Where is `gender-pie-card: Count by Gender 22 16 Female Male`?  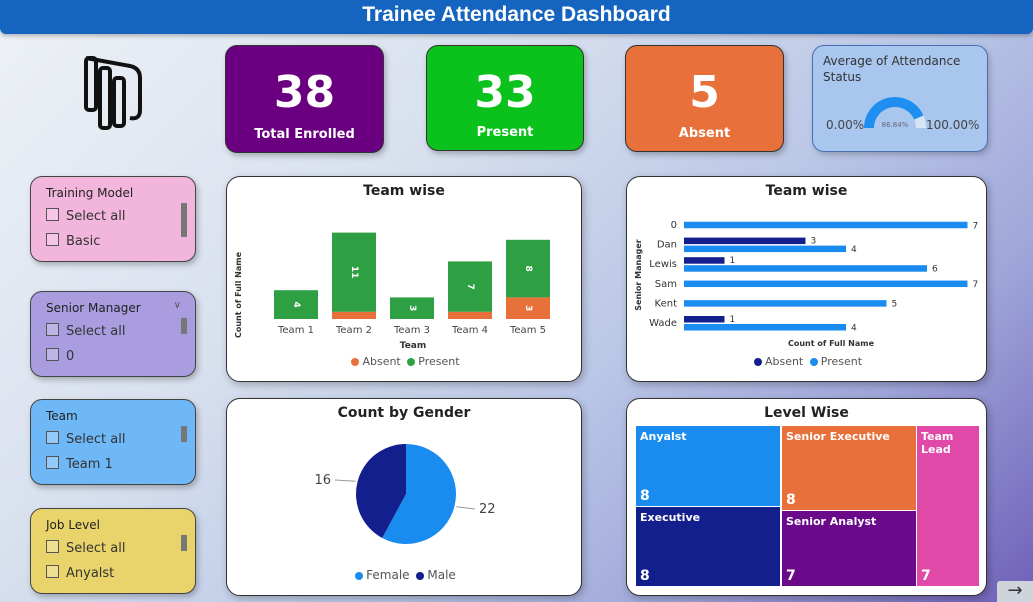 gender-pie-card: Count by Gender 22 16 Female Male is located at coordinates (404, 497).